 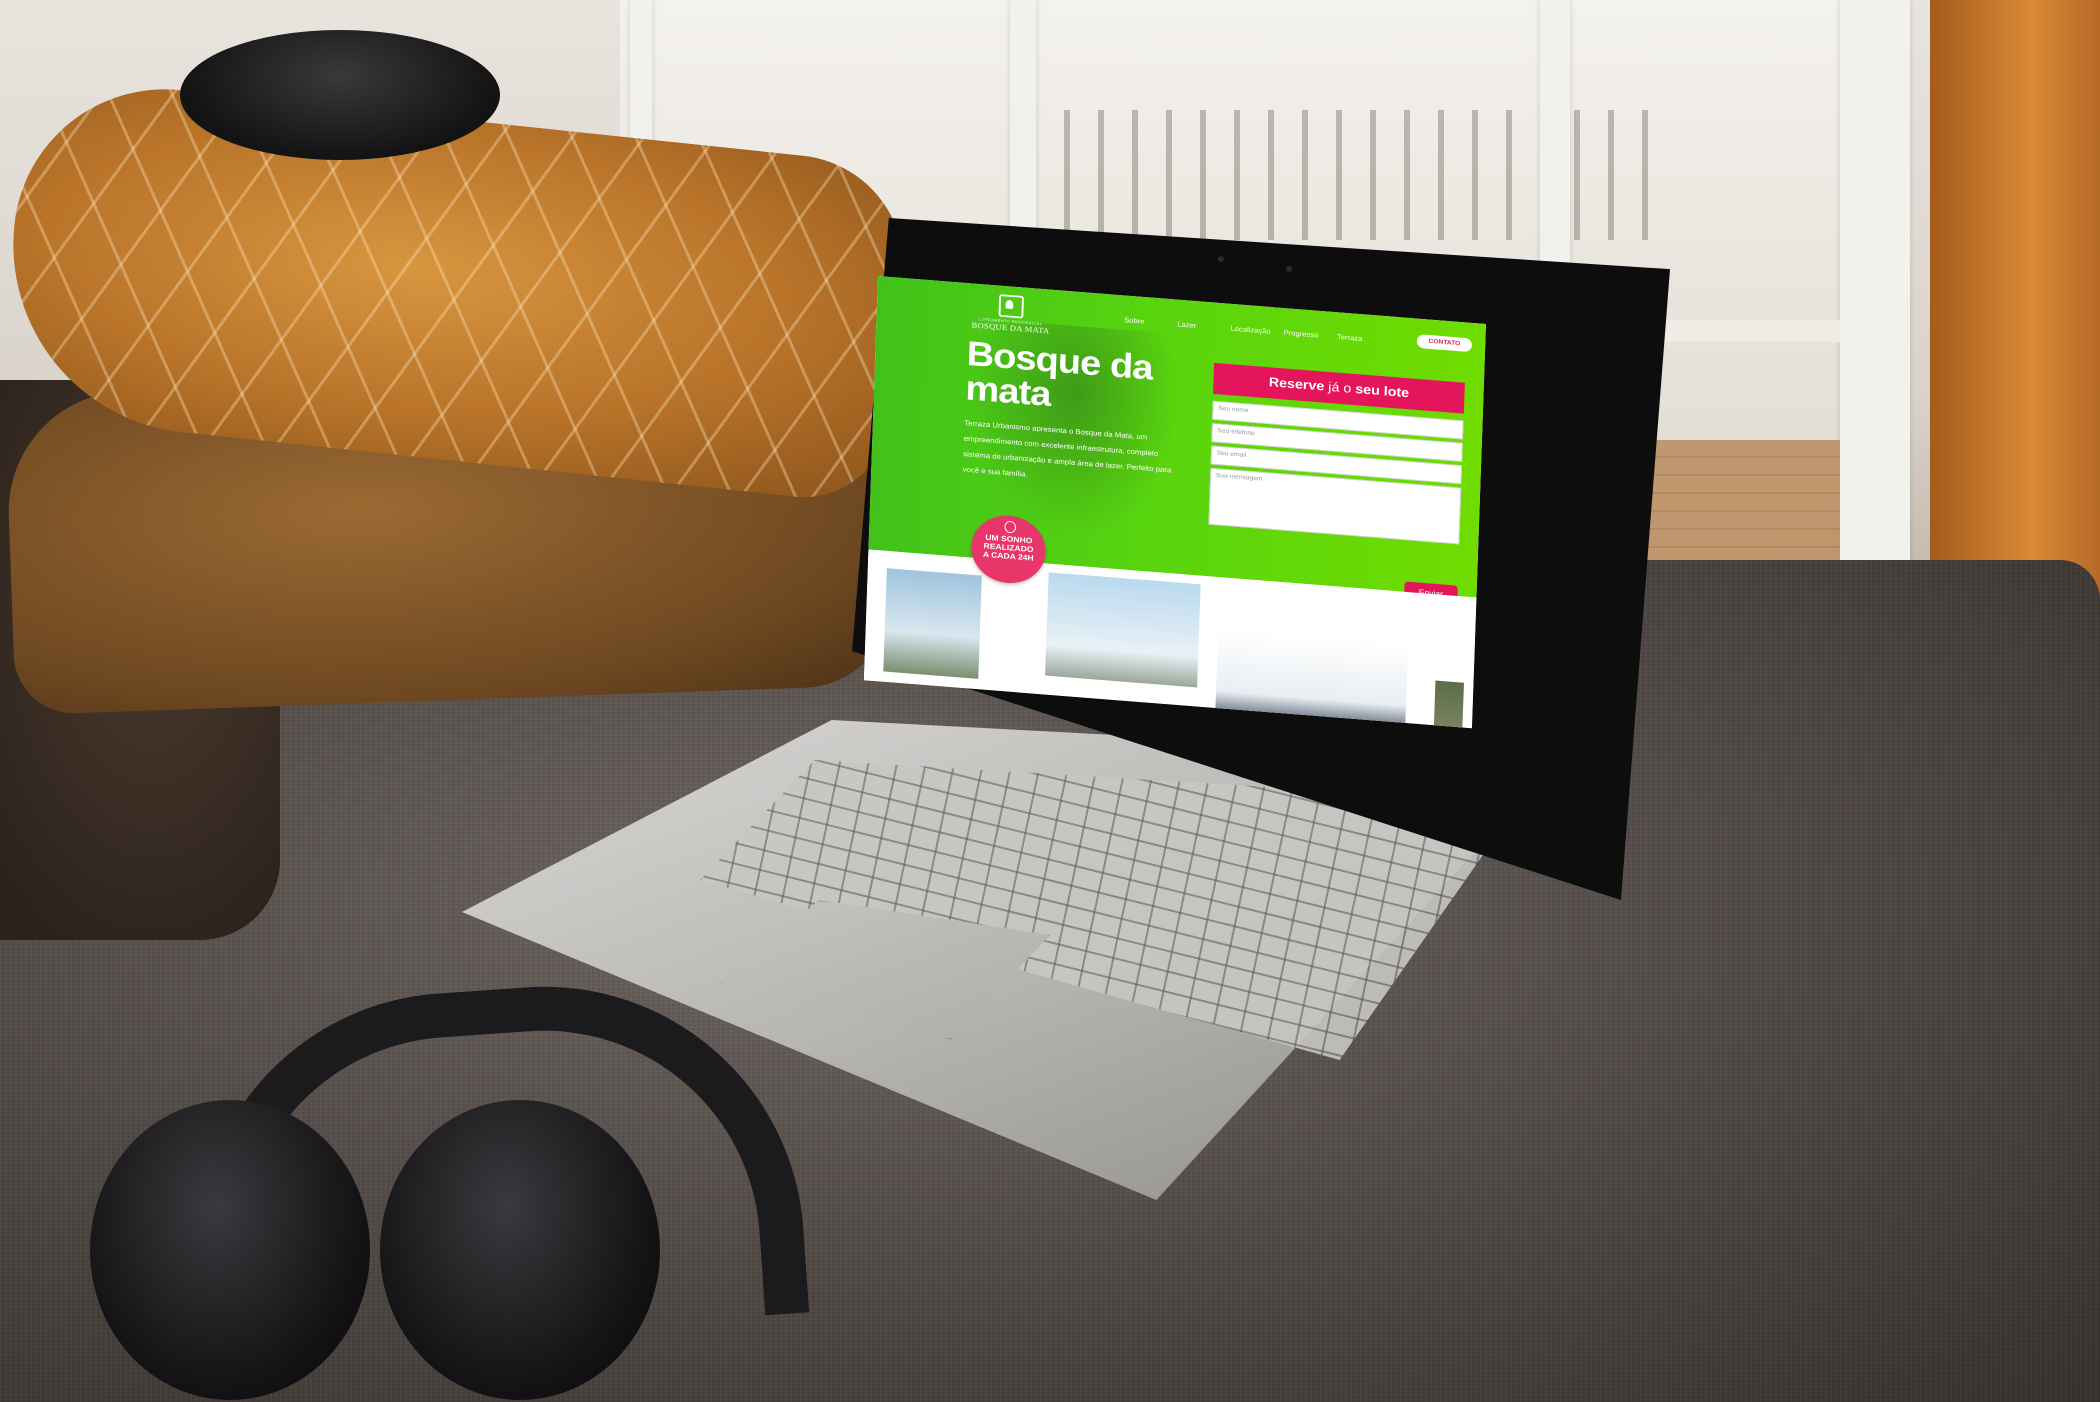 What do you see at coordinates (1011, 306) in the screenshot?
I see `tree-logo-icon` at bounding box center [1011, 306].